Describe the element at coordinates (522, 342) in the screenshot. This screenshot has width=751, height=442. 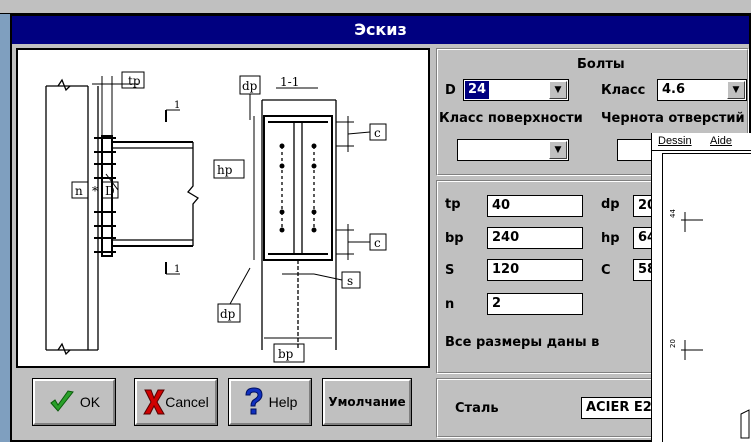
I see `units-note: Все размеры даны в` at that location.